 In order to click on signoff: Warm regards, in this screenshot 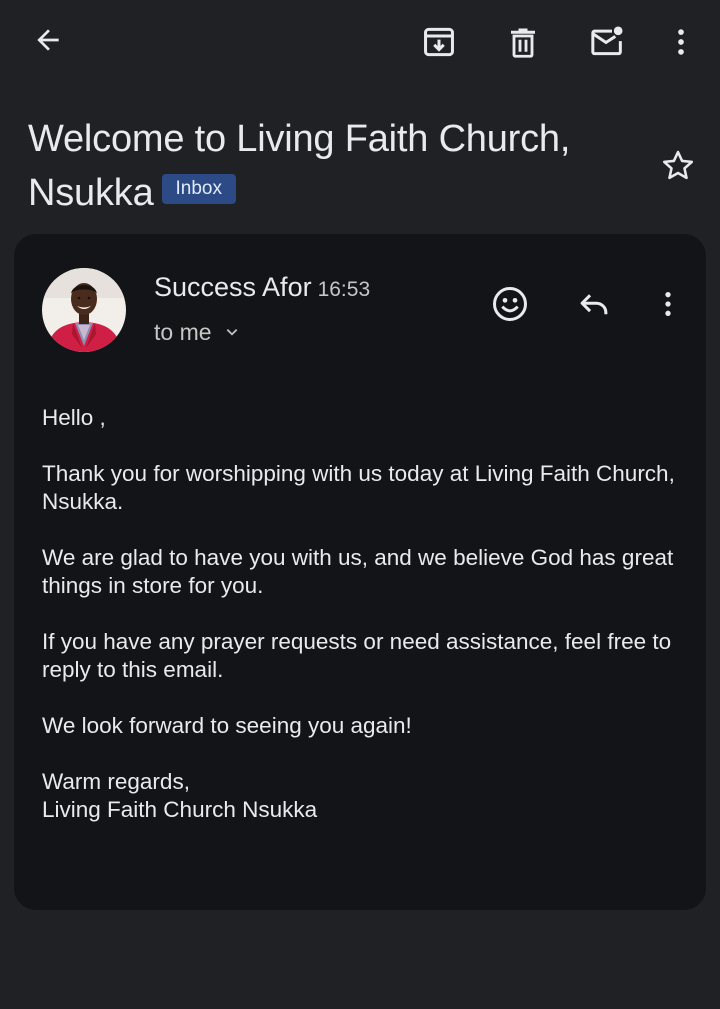, I will do `click(116, 781)`.